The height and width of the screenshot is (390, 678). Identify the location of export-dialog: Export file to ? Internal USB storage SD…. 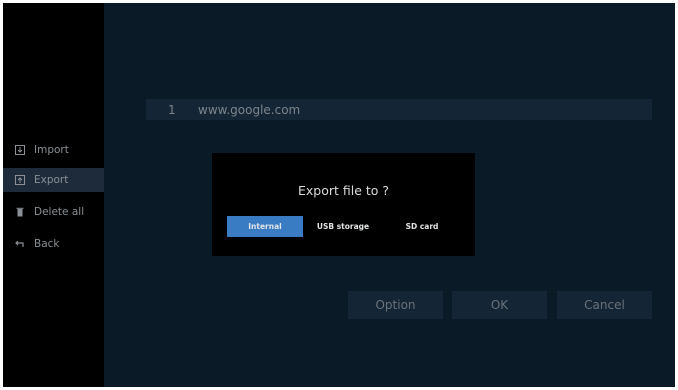
(343, 204).